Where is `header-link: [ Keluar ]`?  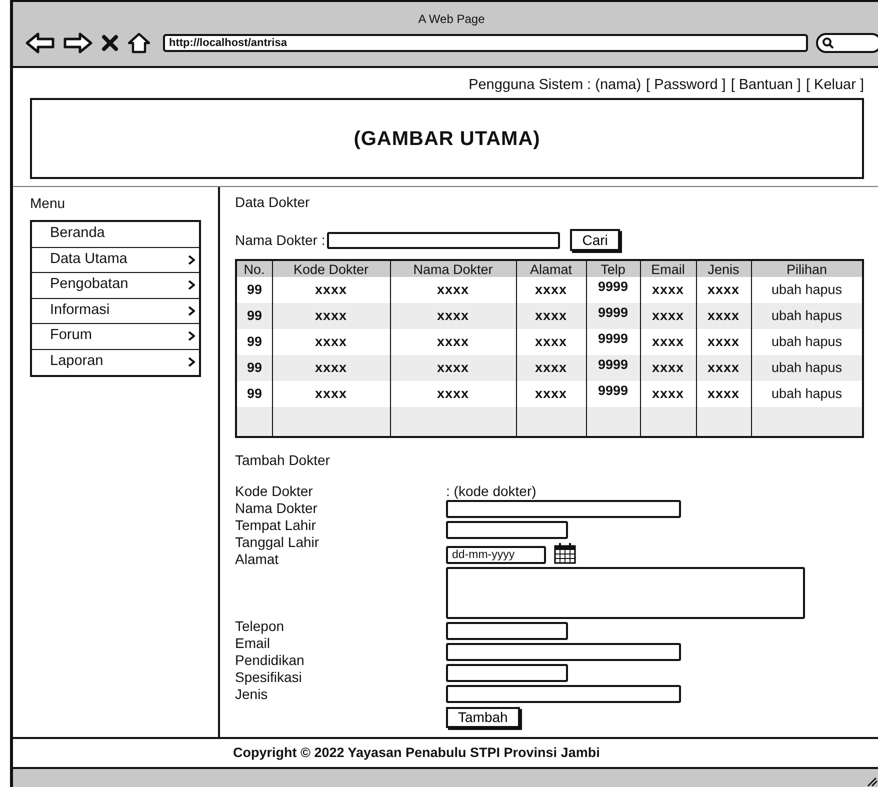
header-link: [ Keluar ] is located at coordinates (835, 86).